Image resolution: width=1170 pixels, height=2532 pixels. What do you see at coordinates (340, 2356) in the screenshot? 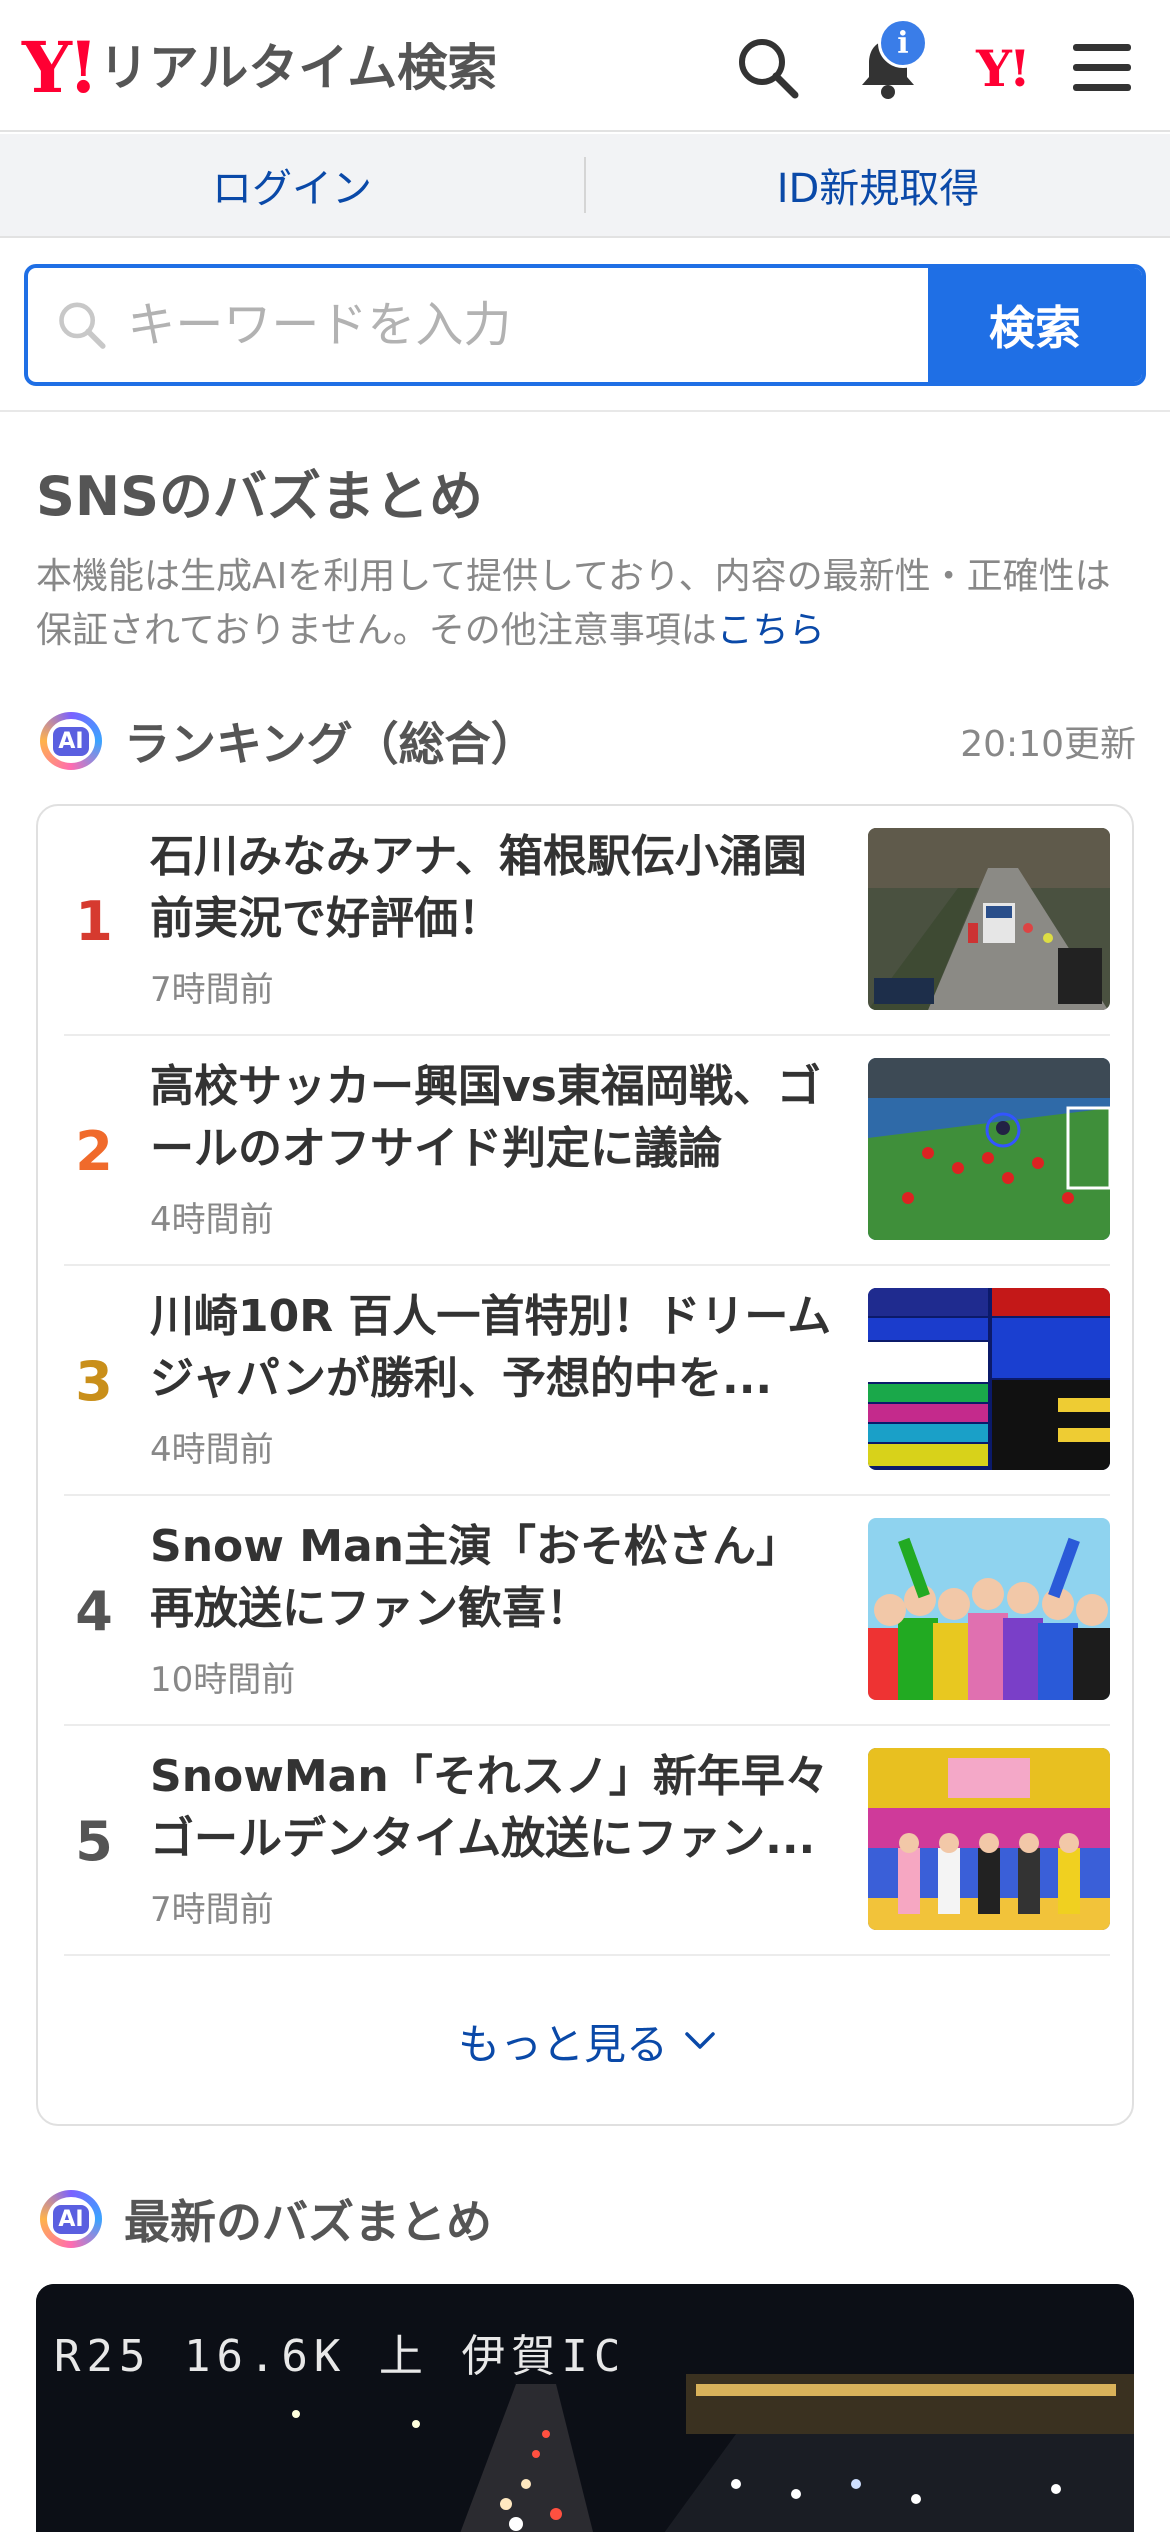
I see `camera-caption: R25 16.6K 上 伊賀IC` at bounding box center [340, 2356].